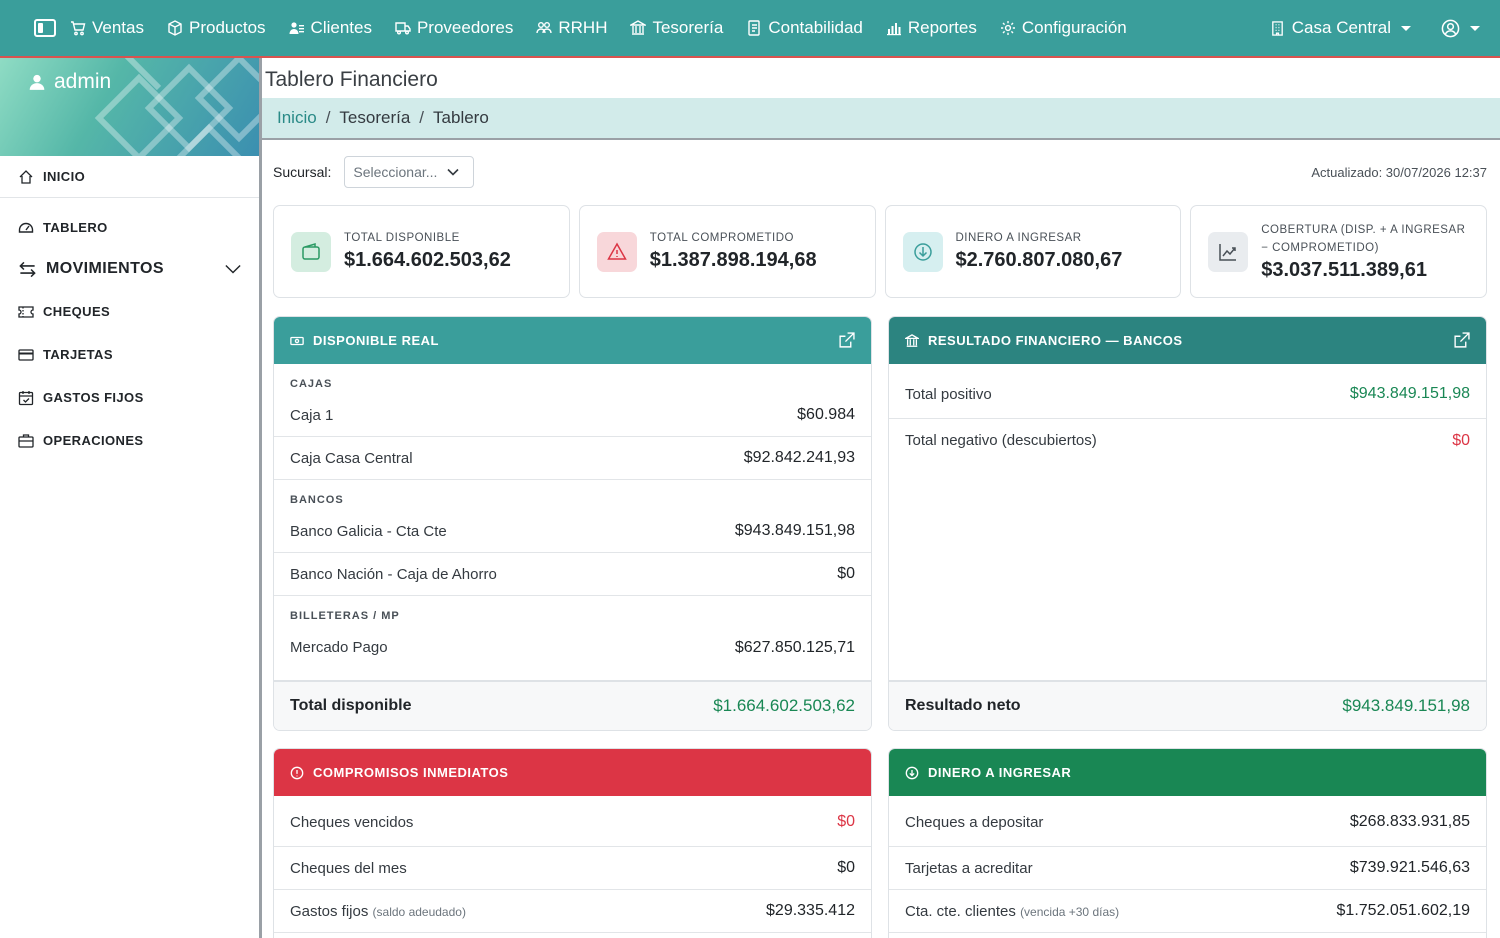 The image size is (1500, 938). Describe the element at coordinates (799, 457) in the screenshot. I see `row-value: $92.842.241,93` at that location.